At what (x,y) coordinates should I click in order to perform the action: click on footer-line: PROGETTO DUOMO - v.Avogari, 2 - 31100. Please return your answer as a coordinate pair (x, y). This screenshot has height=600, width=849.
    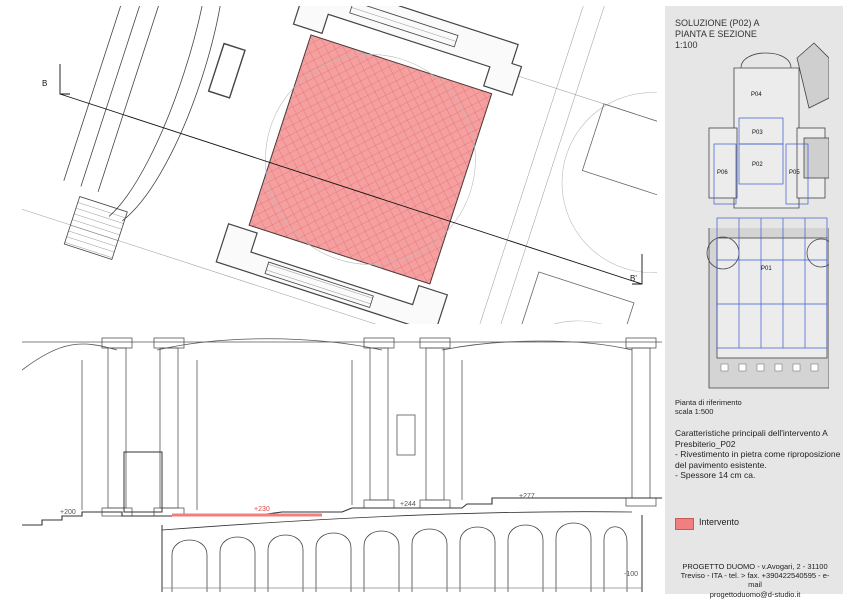
    Looking at the image, I should click on (755, 566).